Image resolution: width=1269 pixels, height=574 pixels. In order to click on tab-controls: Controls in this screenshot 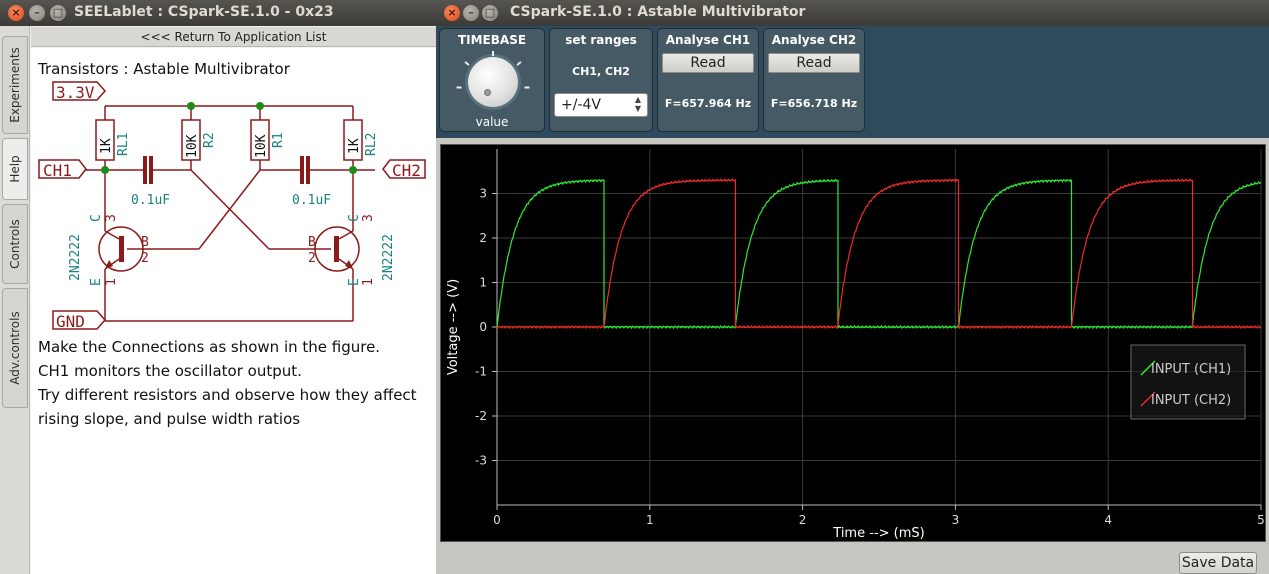, I will do `click(15, 244)`.